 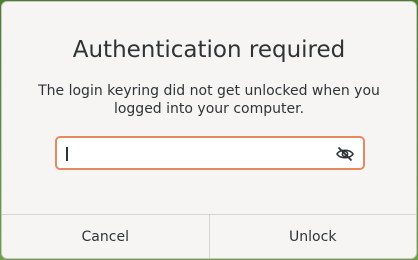 I want to click on message-line-2: logged into your computer., so click(x=209, y=109).